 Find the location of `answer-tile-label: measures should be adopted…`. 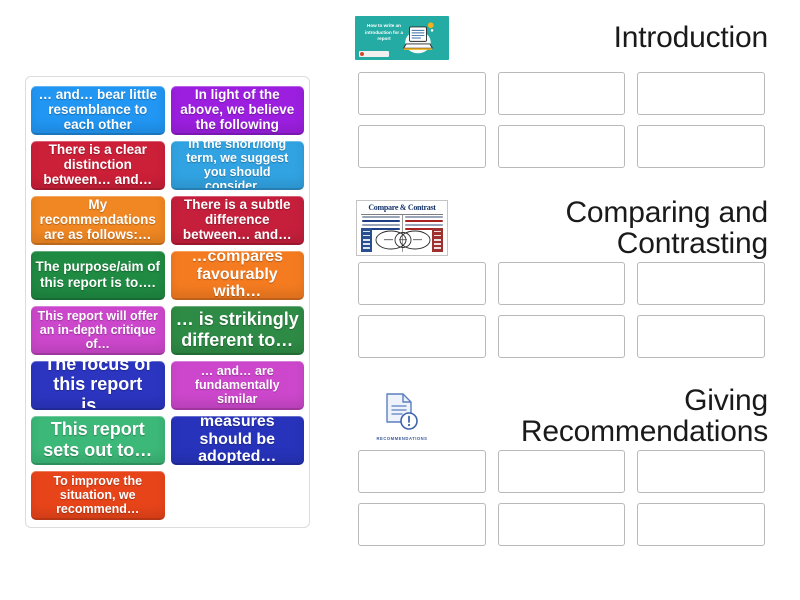

answer-tile-label: measures should be adopted… is located at coordinates (237, 440).